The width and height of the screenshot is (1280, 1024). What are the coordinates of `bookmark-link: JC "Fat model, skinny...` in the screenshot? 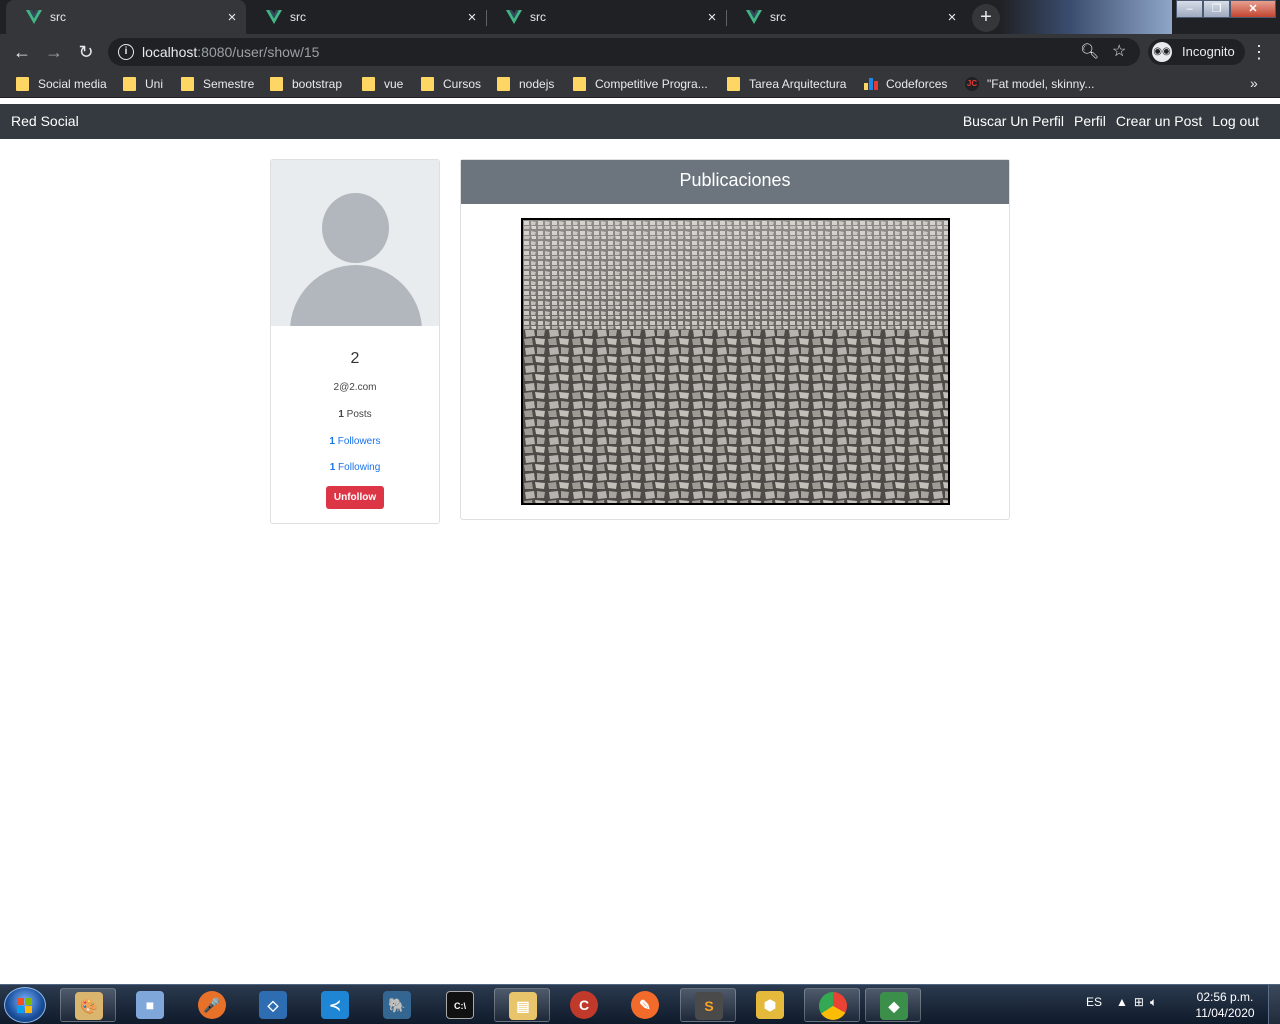 It's located at (1029, 84).